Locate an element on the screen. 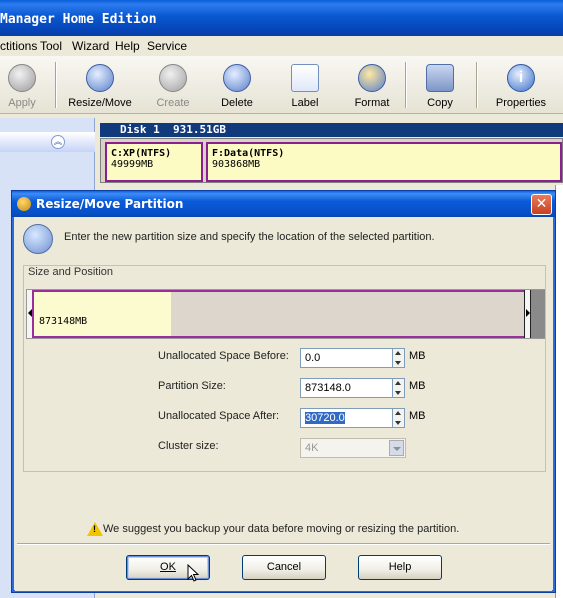 This screenshot has width=563, height=598. partition-c-name: C:XP(NTFS) is located at coordinates (141, 153).